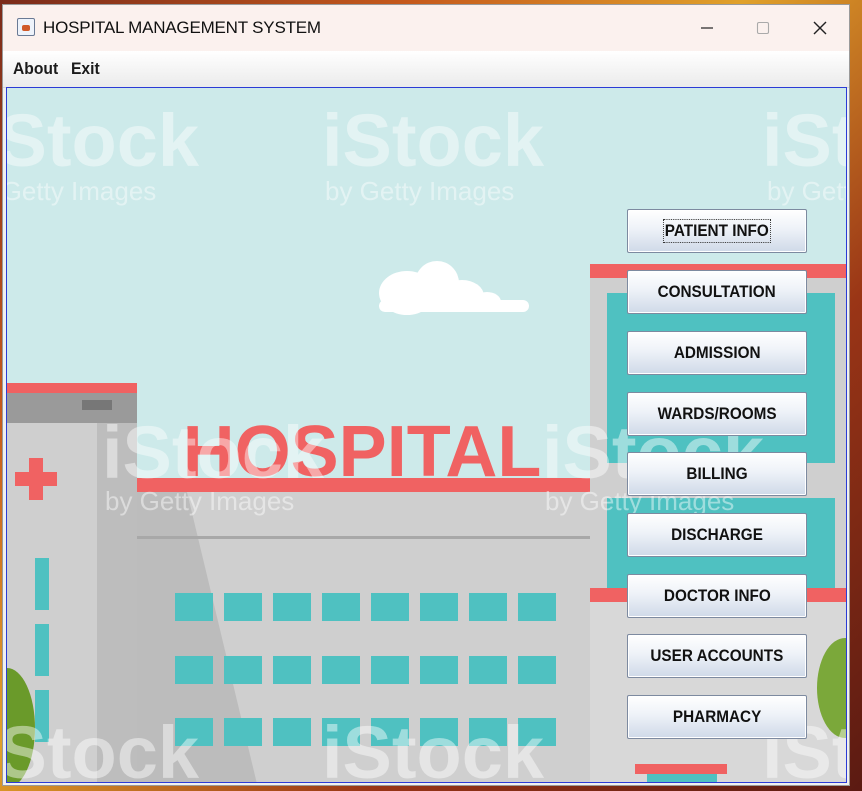 This screenshot has height=791, width=862. What do you see at coordinates (426, 28) in the screenshot?
I see `title-bar: HOSPITAL MANAGEMENT SYSTEM` at bounding box center [426, 28].